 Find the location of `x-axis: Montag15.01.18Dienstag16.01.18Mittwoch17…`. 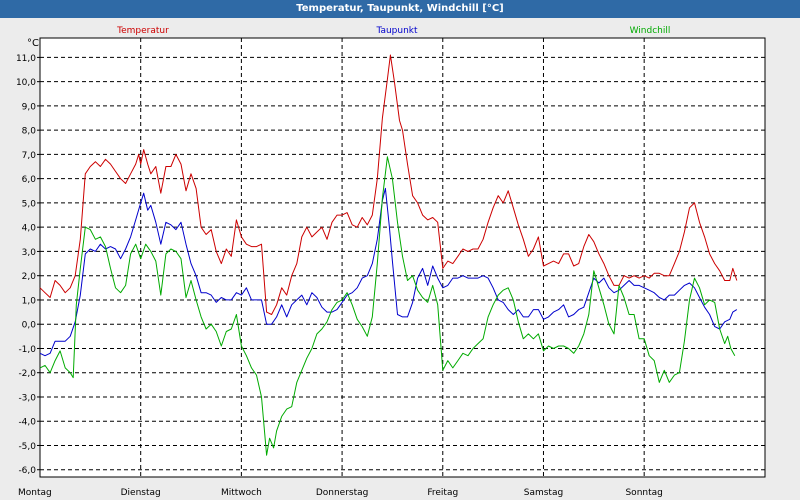

x-axis: Montag15.01.18Dienstag16.01.18Mittwoch17… is located at coordinates (340, 493).